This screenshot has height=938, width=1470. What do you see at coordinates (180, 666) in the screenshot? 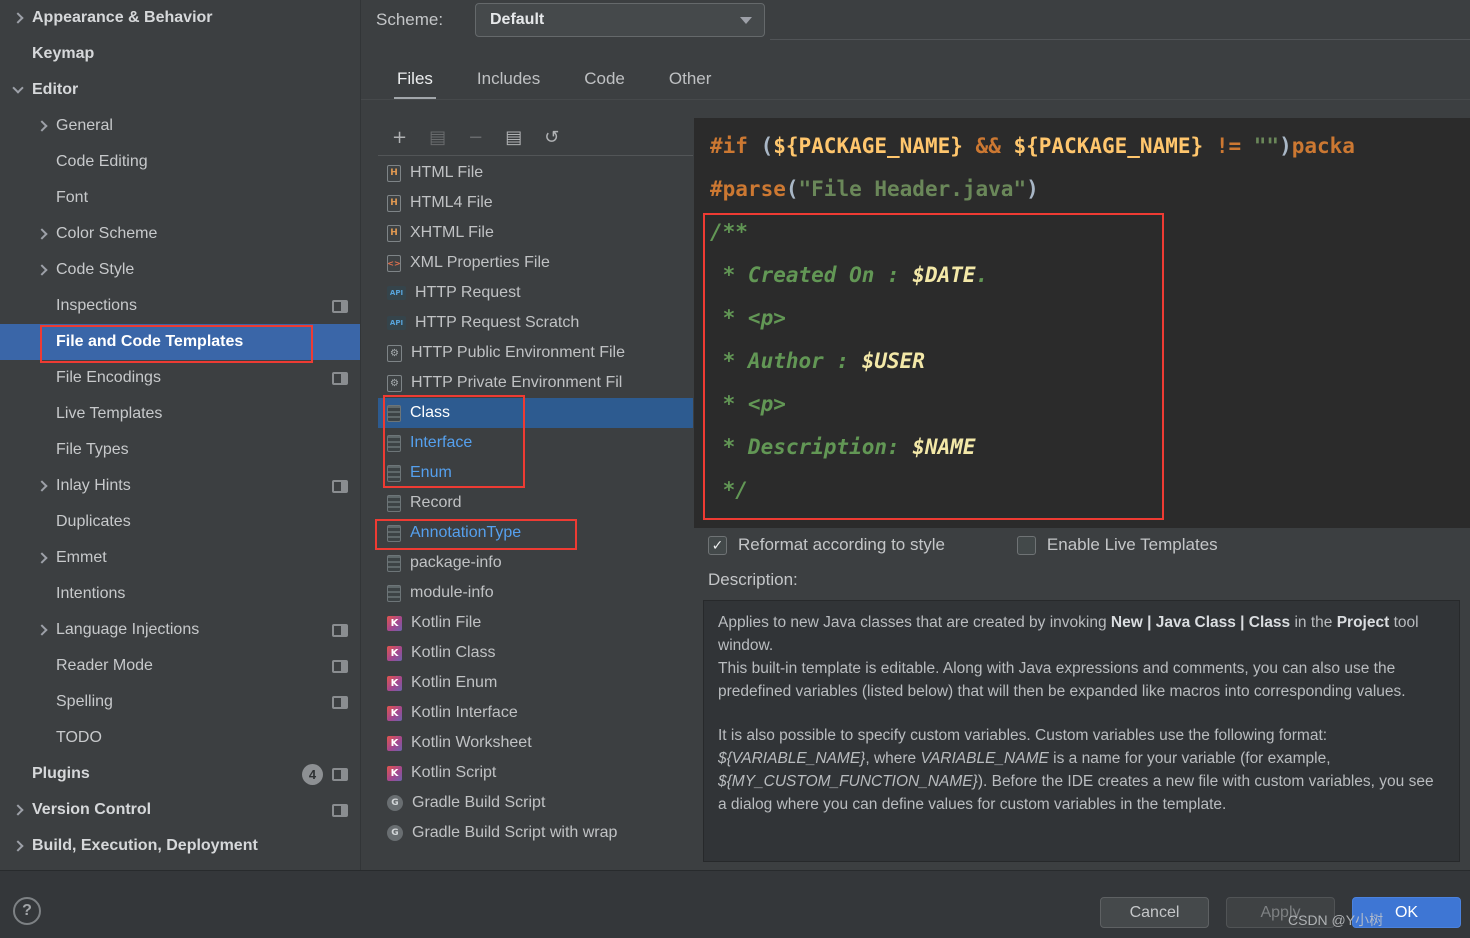
I see `sidebar-item-reader-mode: Reader Mode` at bounding box center [180, 666].